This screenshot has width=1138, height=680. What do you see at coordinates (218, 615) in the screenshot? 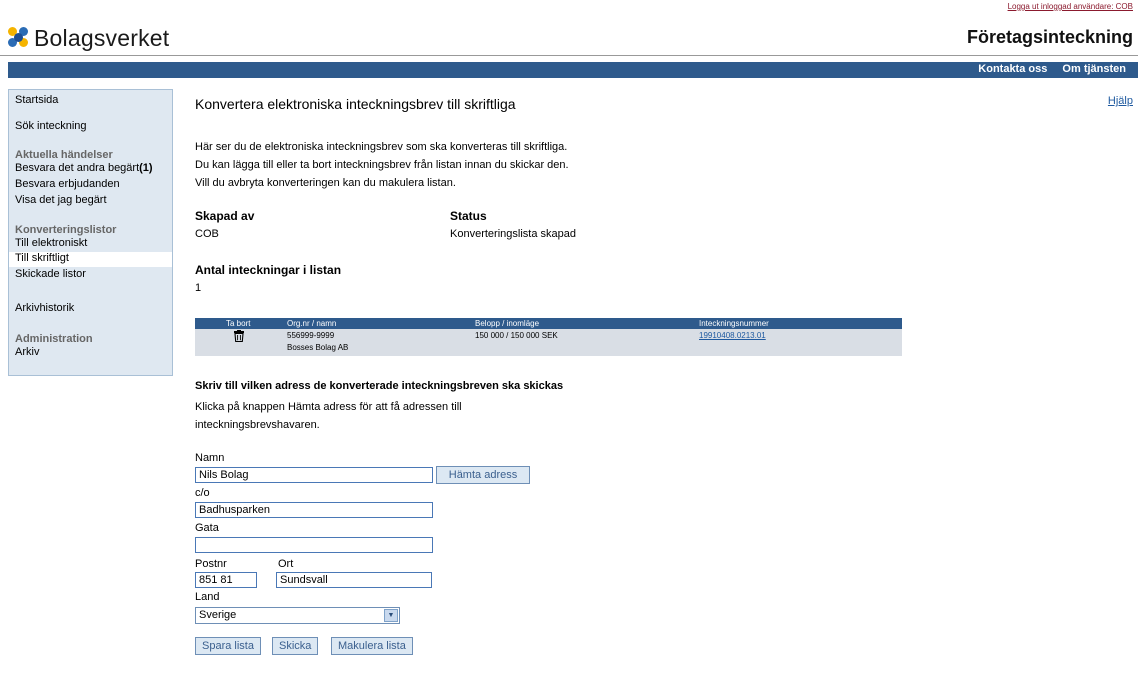
I see `land-selected-value: Sverige` at bounding box center [218, 615].